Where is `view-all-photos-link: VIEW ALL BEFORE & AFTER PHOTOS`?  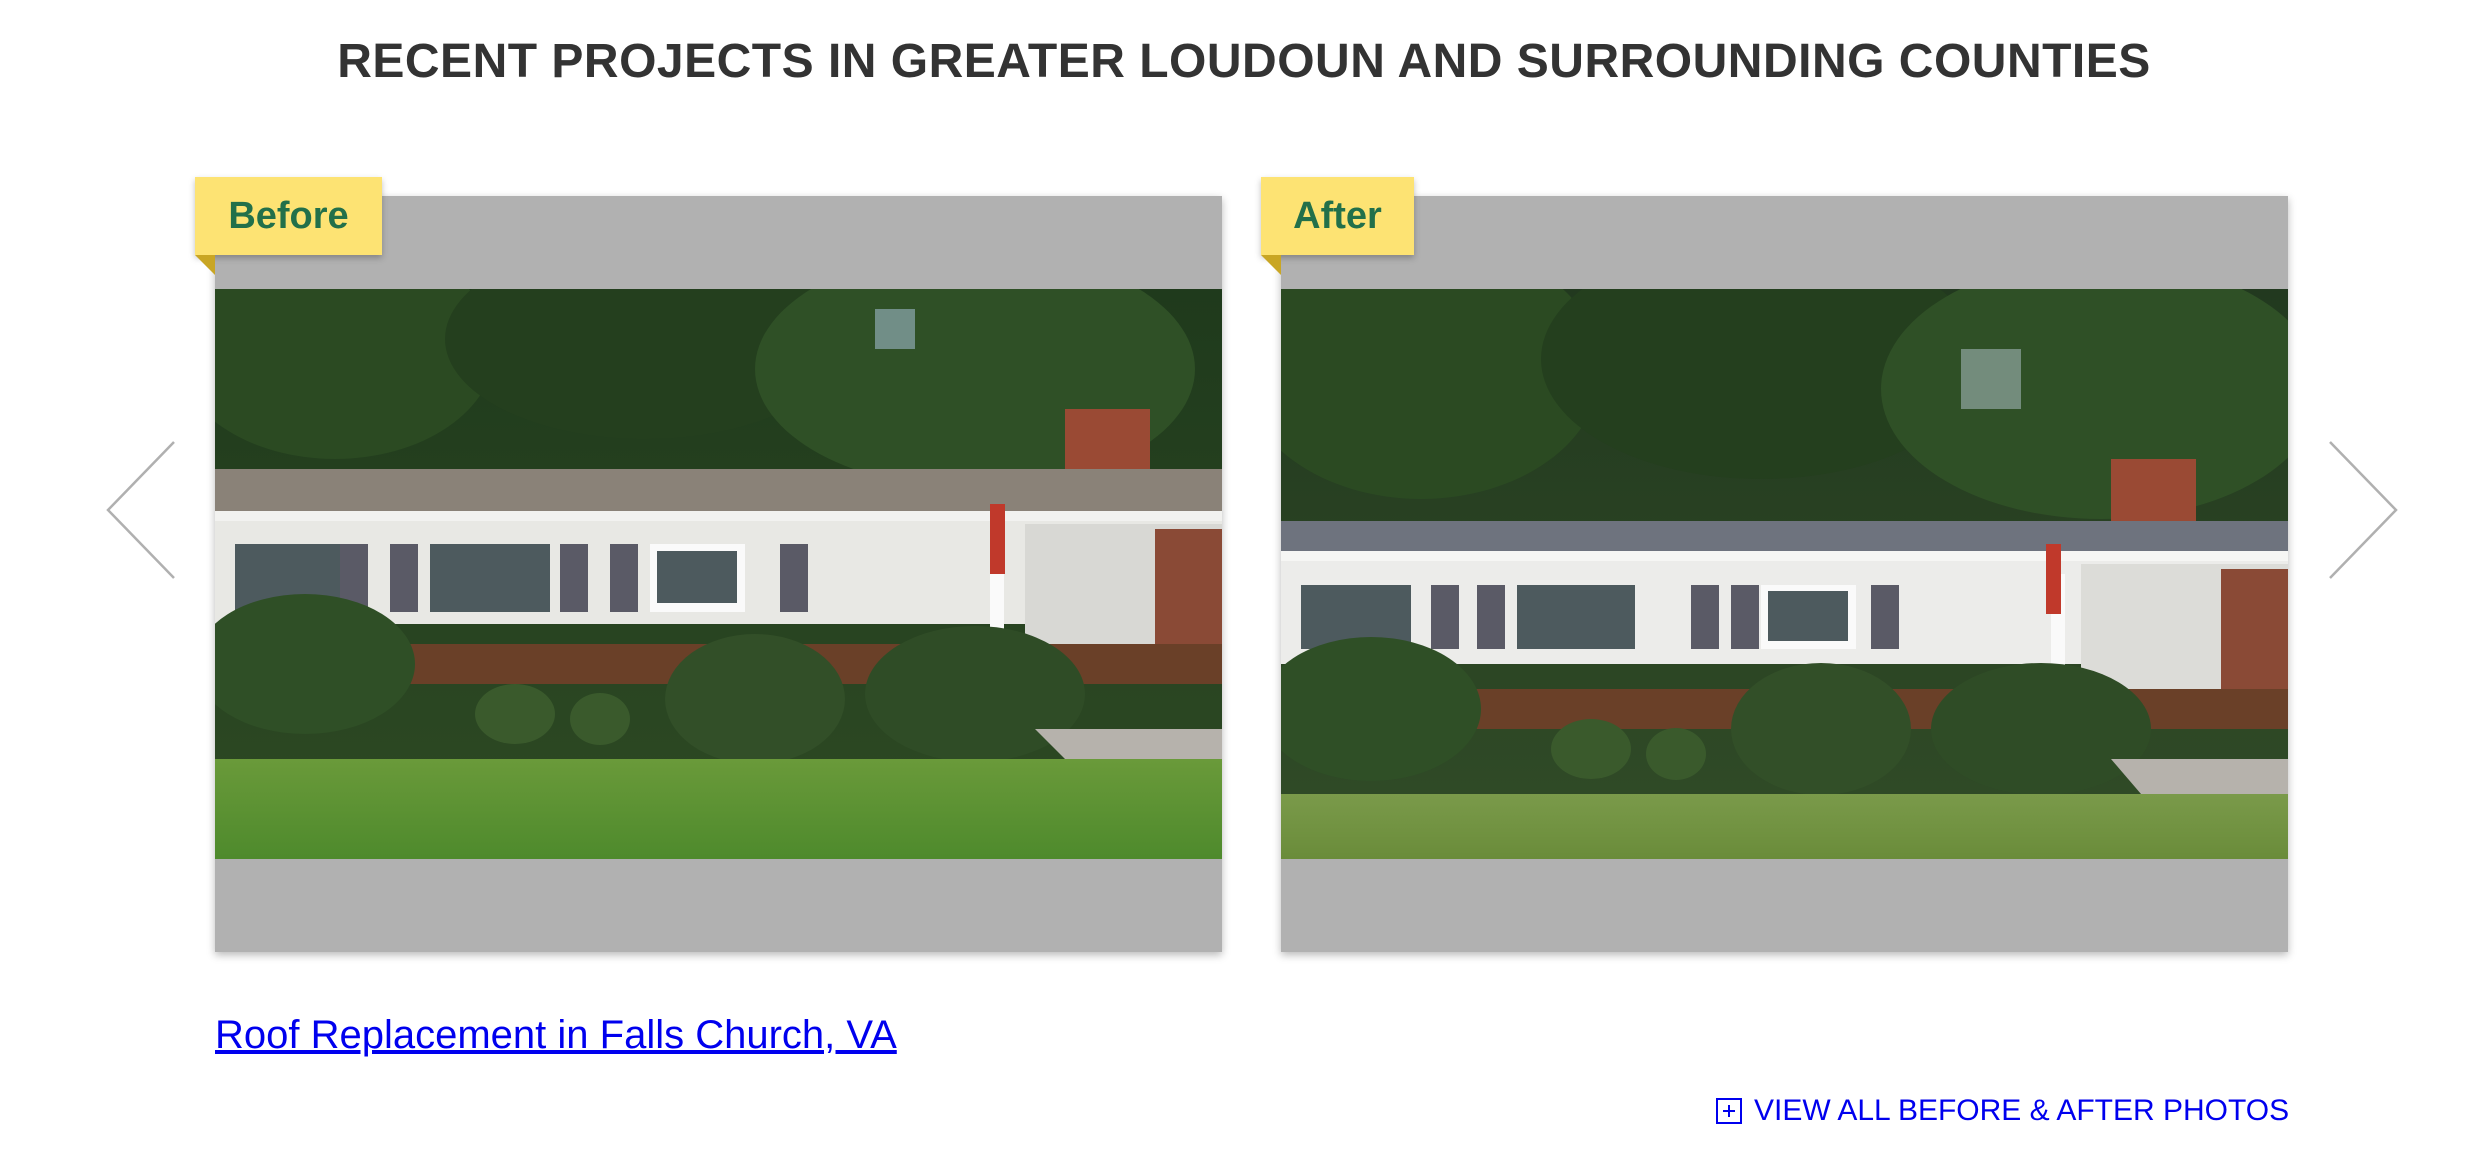 view-all-photos-link: VIEW ALL BEFORE & AFTER PHOTOS is located at coordinates (2002, 1111).